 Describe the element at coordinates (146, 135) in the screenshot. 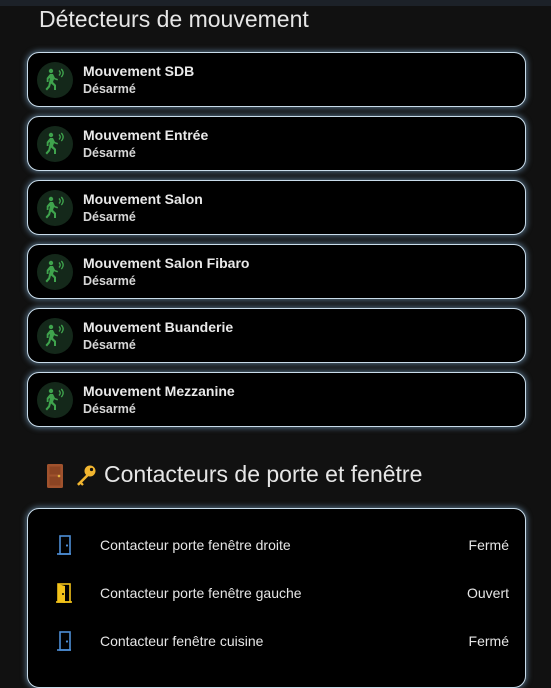

I see `motion-sensor-name: Mouvement Entrée` at that location.